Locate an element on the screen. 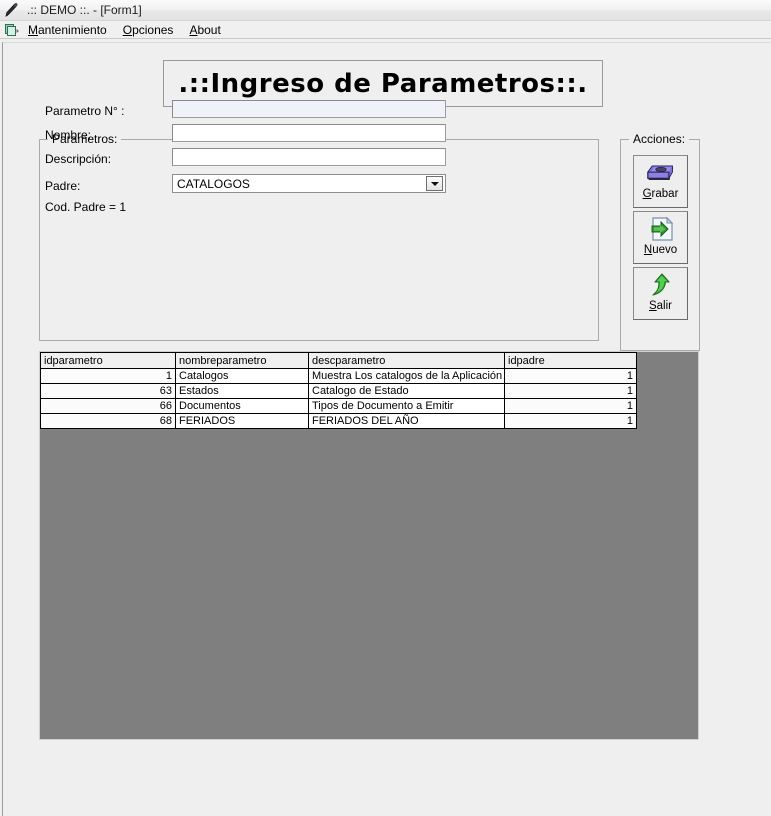 This screenshot has height=816, width=771. menu-item-opciones: Opciones is located at coordinates (153, 30).